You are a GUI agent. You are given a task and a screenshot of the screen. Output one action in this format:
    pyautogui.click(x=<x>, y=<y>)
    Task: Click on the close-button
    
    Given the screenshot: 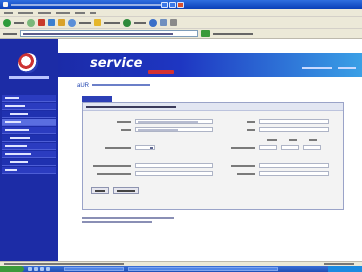 What is the action you would take?
    pyautogui.click(x=180, y=4)
    